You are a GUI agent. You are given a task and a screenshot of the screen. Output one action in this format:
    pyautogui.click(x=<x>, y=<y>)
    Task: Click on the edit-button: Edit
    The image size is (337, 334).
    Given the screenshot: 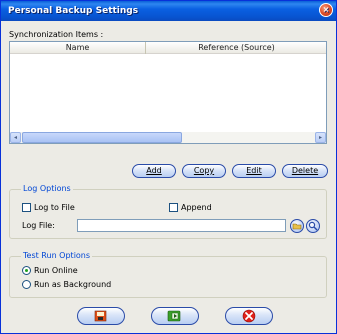 What is the action you would take?
    pyautogui.click(x=254, y=171)
    